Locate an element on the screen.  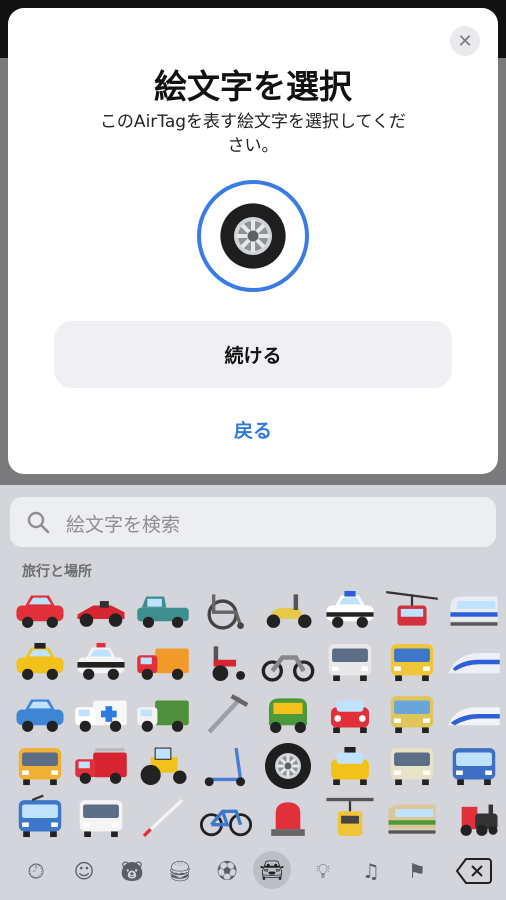
ambulance-emoji is located at coordinates (101, 714).